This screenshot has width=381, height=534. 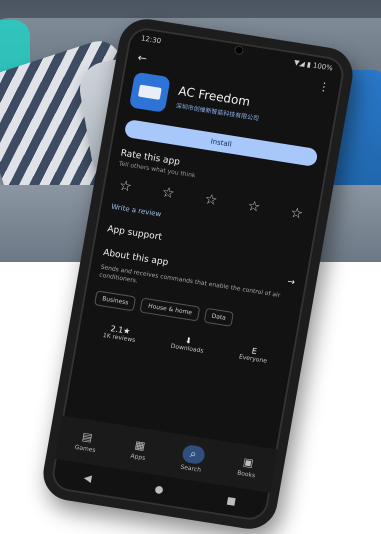 What do you see at coordinates (210, 200) in the screenshot?
I see `star-3-icon: ☆` at bounding box center [210, 200].